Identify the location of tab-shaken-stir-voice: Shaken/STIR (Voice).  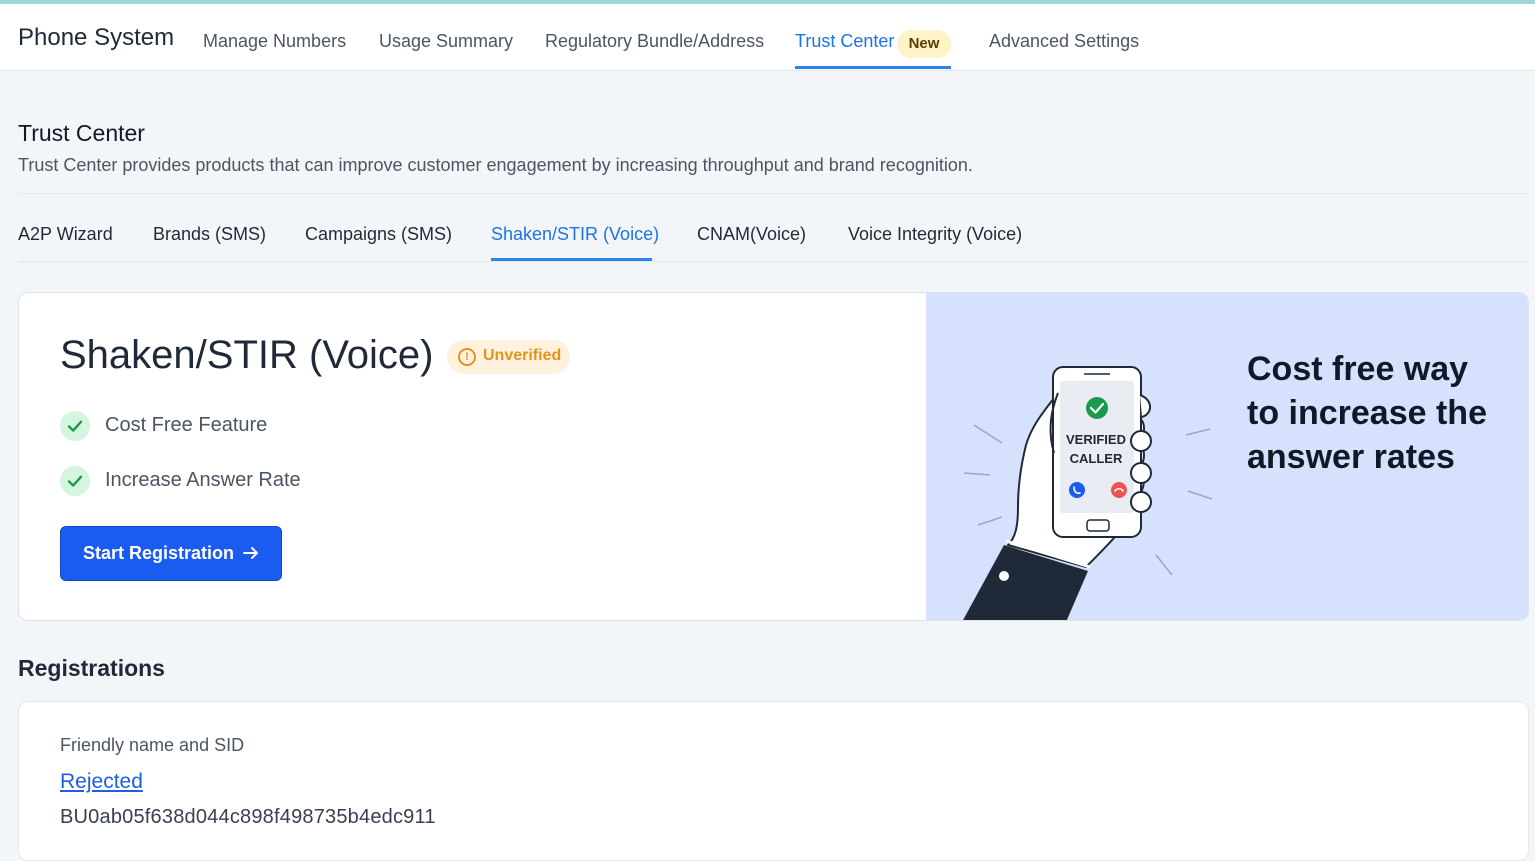
(575, 234).